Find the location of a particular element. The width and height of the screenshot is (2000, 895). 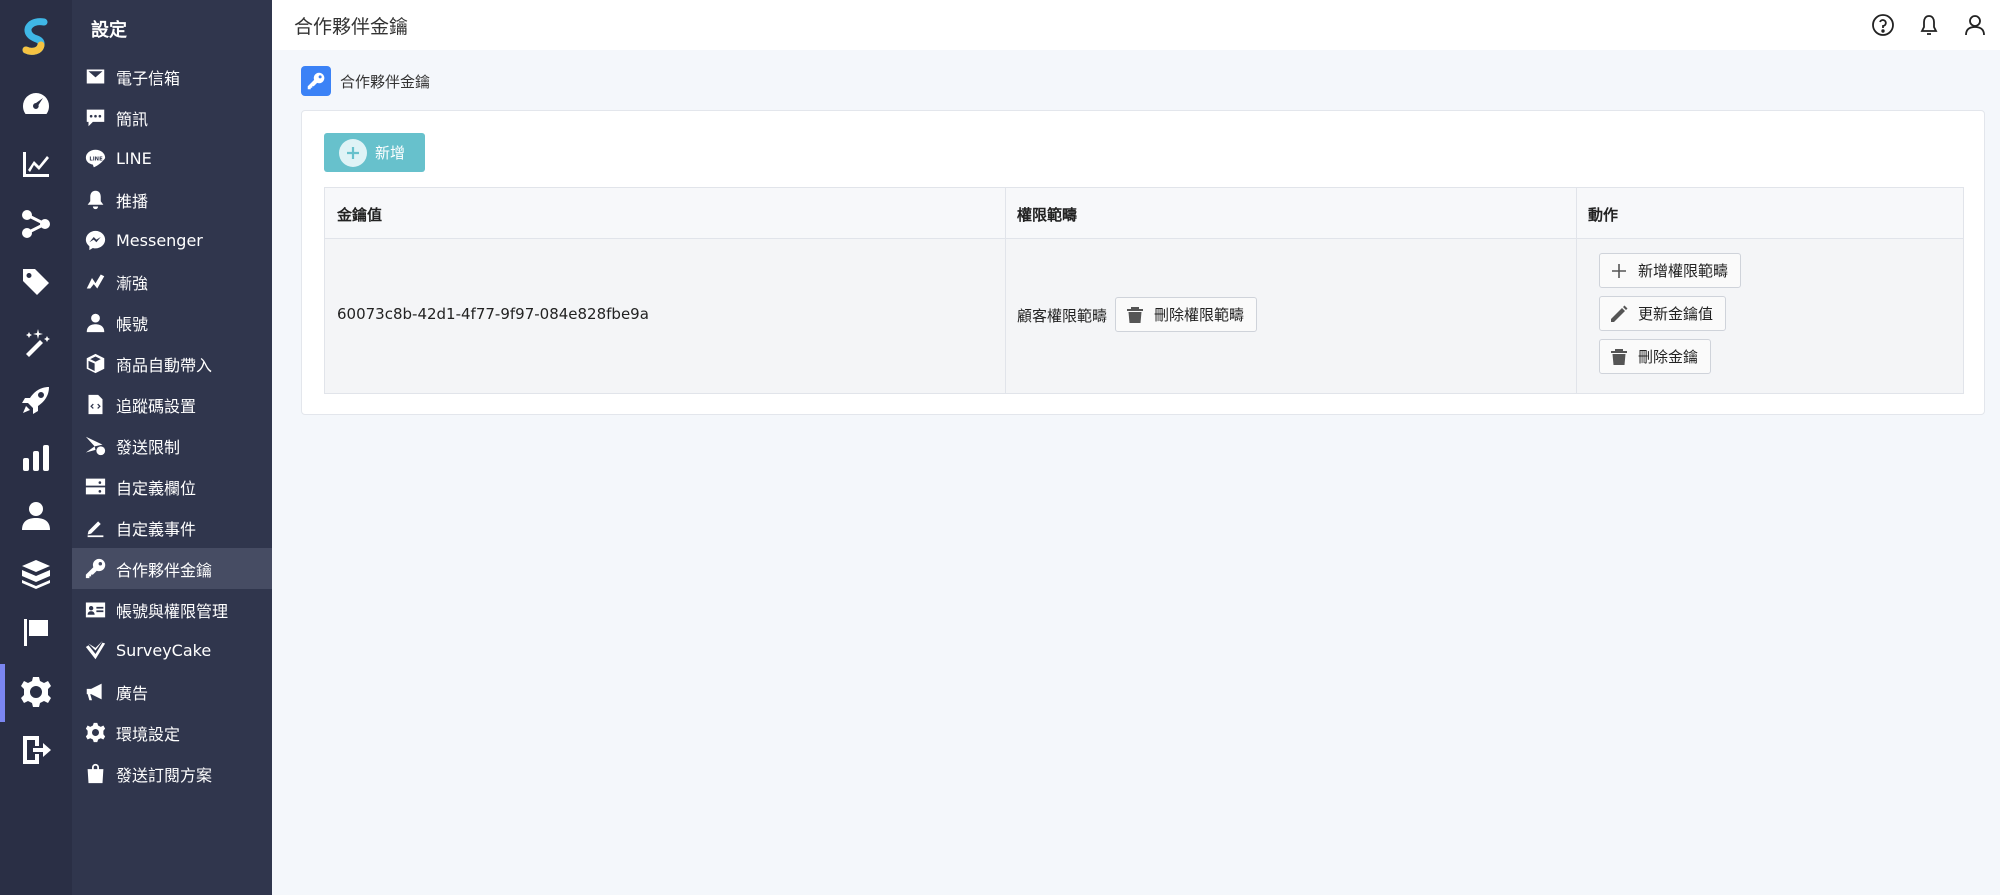

pen-icon is located at coordinates (95, 528).